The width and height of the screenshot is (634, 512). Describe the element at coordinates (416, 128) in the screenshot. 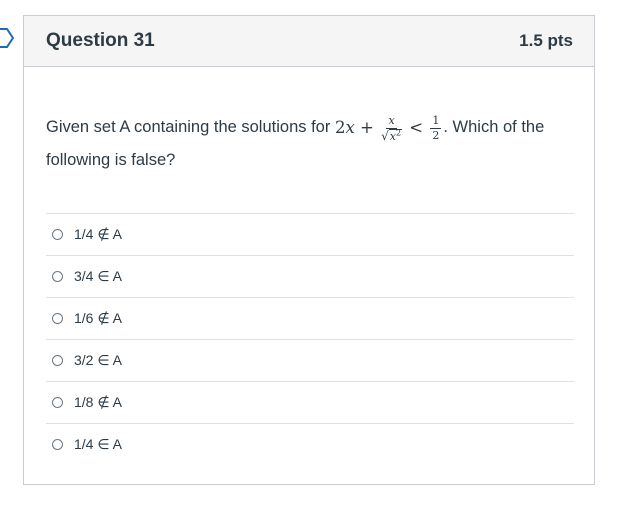

I see `equation-relation: <` at that location.